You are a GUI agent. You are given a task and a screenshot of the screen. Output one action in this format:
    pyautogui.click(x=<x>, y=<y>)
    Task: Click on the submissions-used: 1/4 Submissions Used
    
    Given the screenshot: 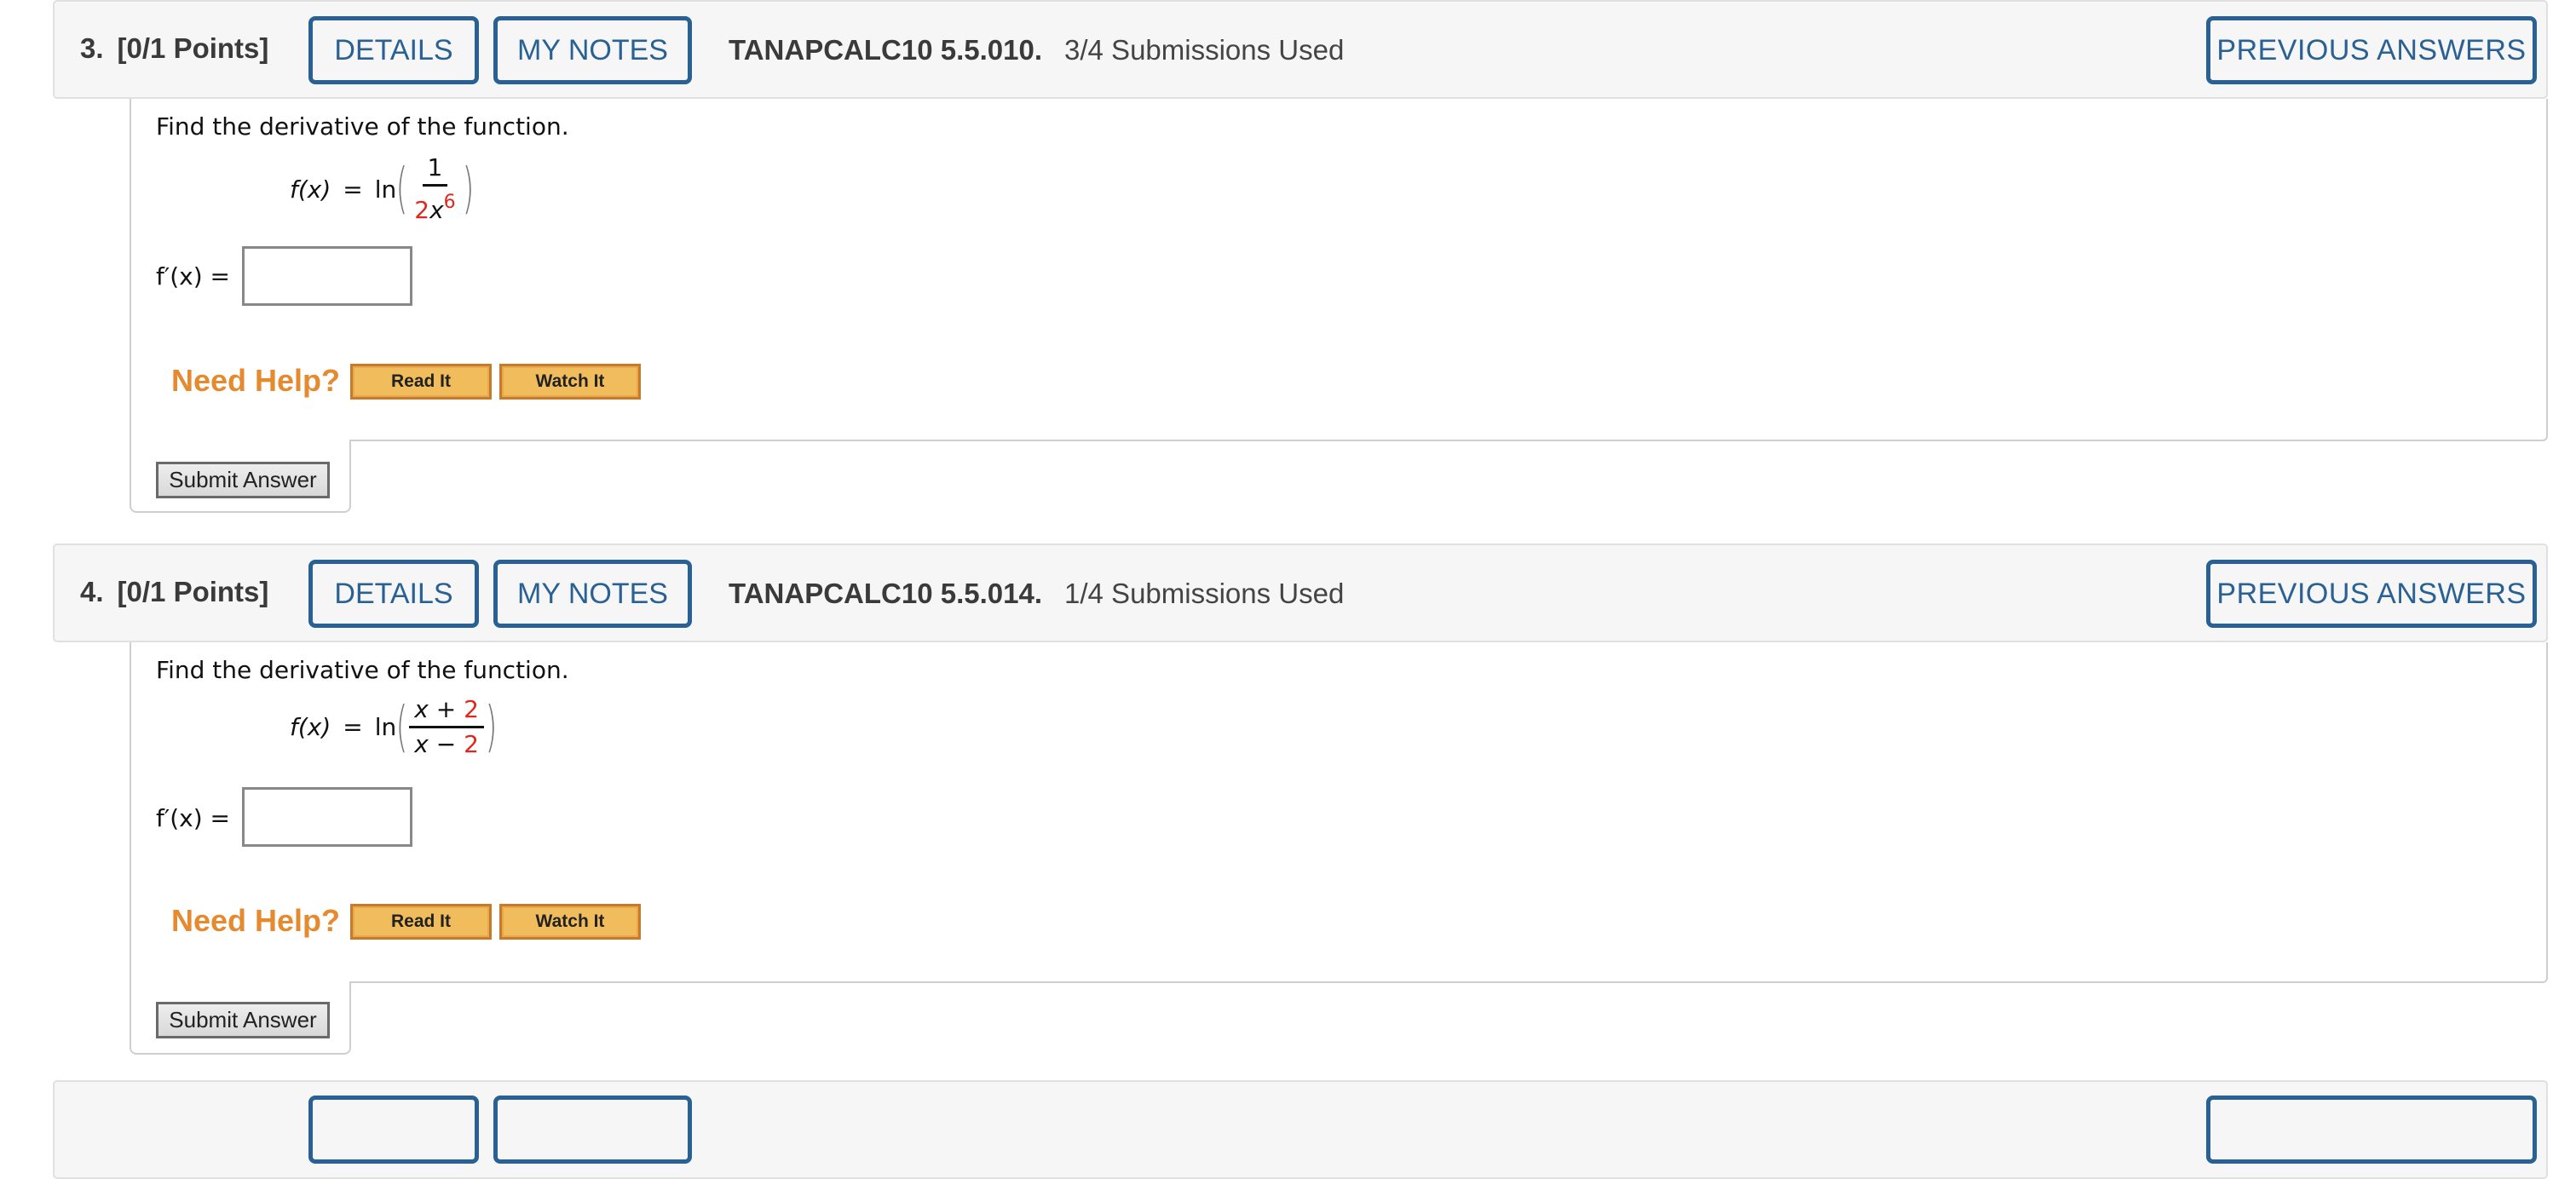 What is the action you would take?
    pyautogui.click(x=1204, y=594)
    